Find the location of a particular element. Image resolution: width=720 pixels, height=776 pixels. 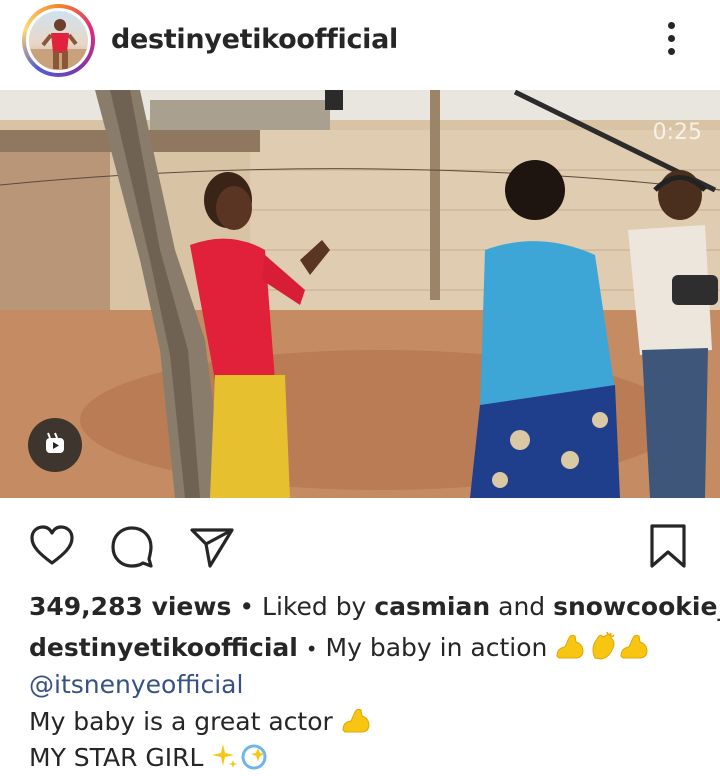

caption-text: My baby is a great actor is located at coordinates (181, 721).